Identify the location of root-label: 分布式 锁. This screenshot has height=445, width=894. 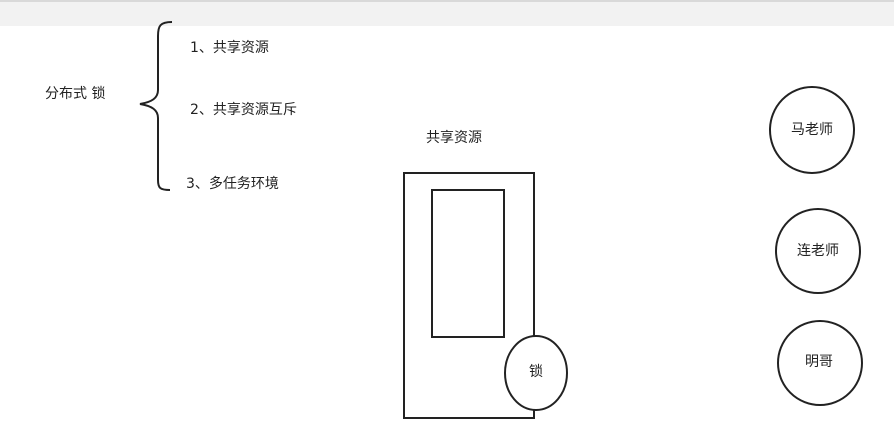
(75, 94).